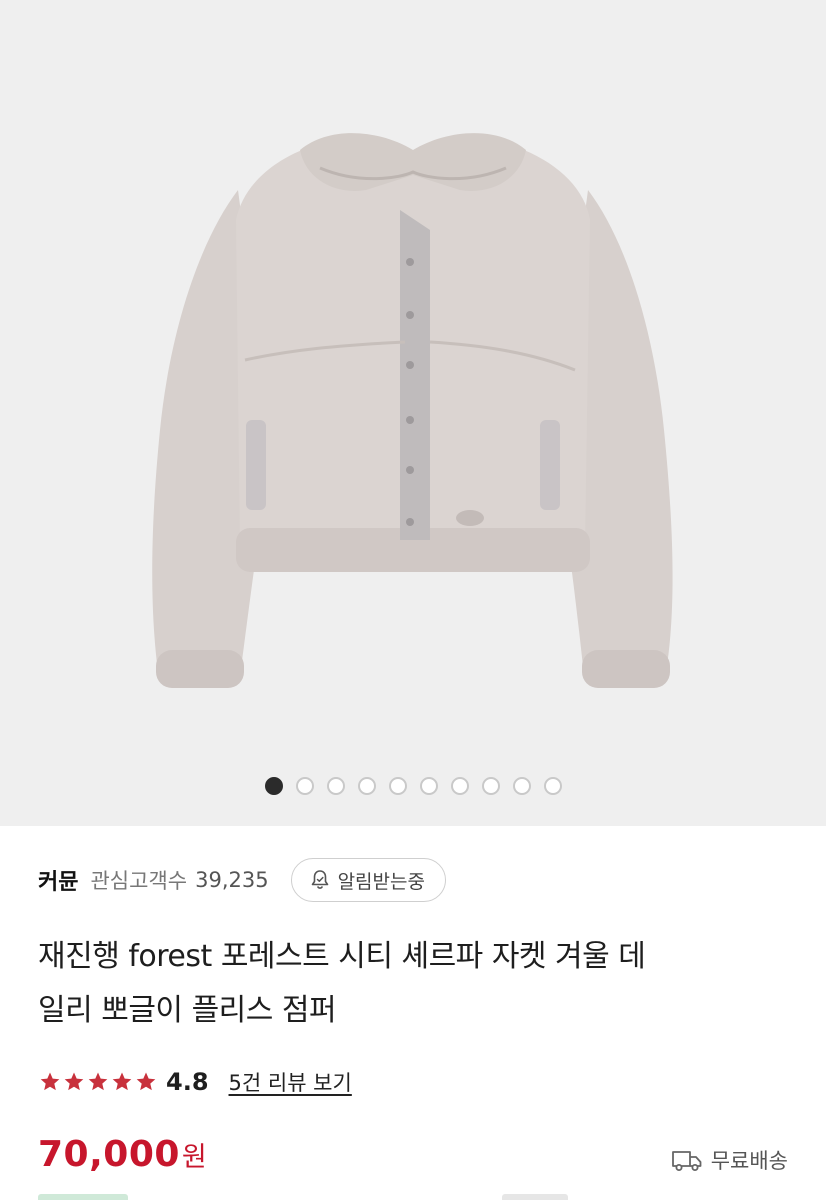 The width and height of the screenshot is (826, 1200). I want to click on truck-icon, so click(686, 1161).